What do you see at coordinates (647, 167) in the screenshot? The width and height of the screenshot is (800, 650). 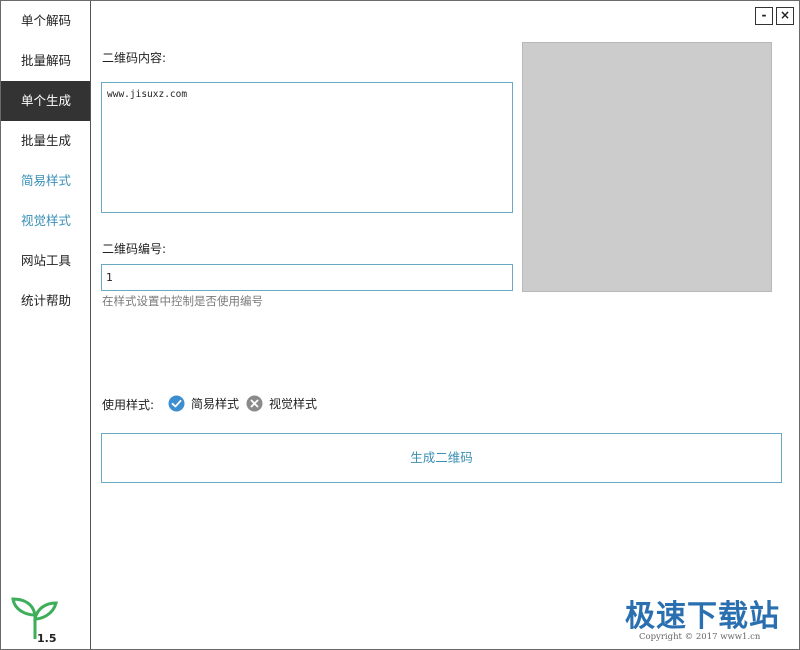 I see `qr-preview-area` at bounding box center [647, 167].